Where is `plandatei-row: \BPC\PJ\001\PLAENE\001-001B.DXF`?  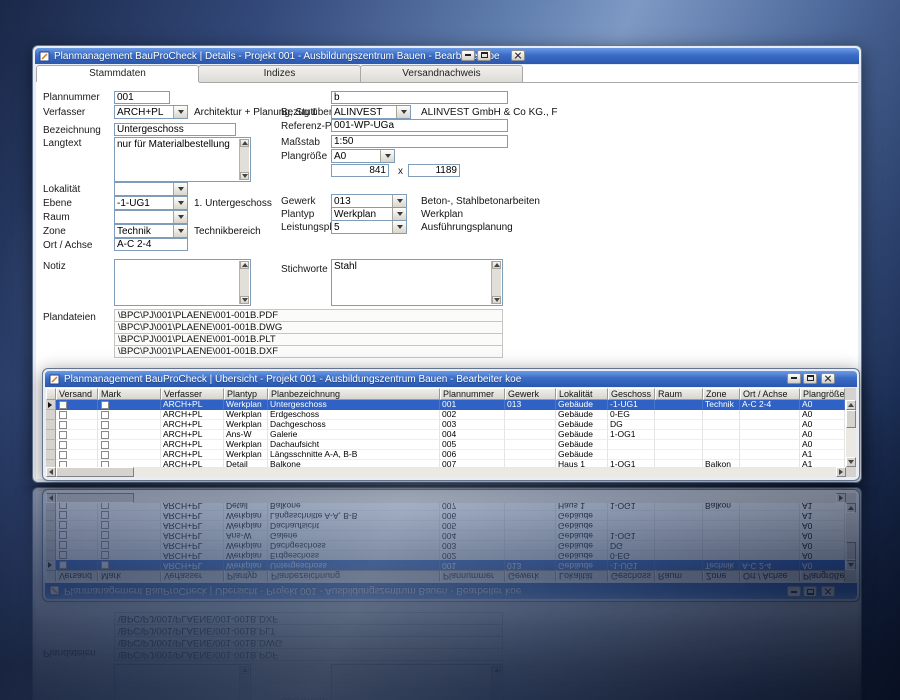 plandatei-row: \BPC\PJ\001\PLAENE\001-001B.DXF is located at coordinates (308, 351).